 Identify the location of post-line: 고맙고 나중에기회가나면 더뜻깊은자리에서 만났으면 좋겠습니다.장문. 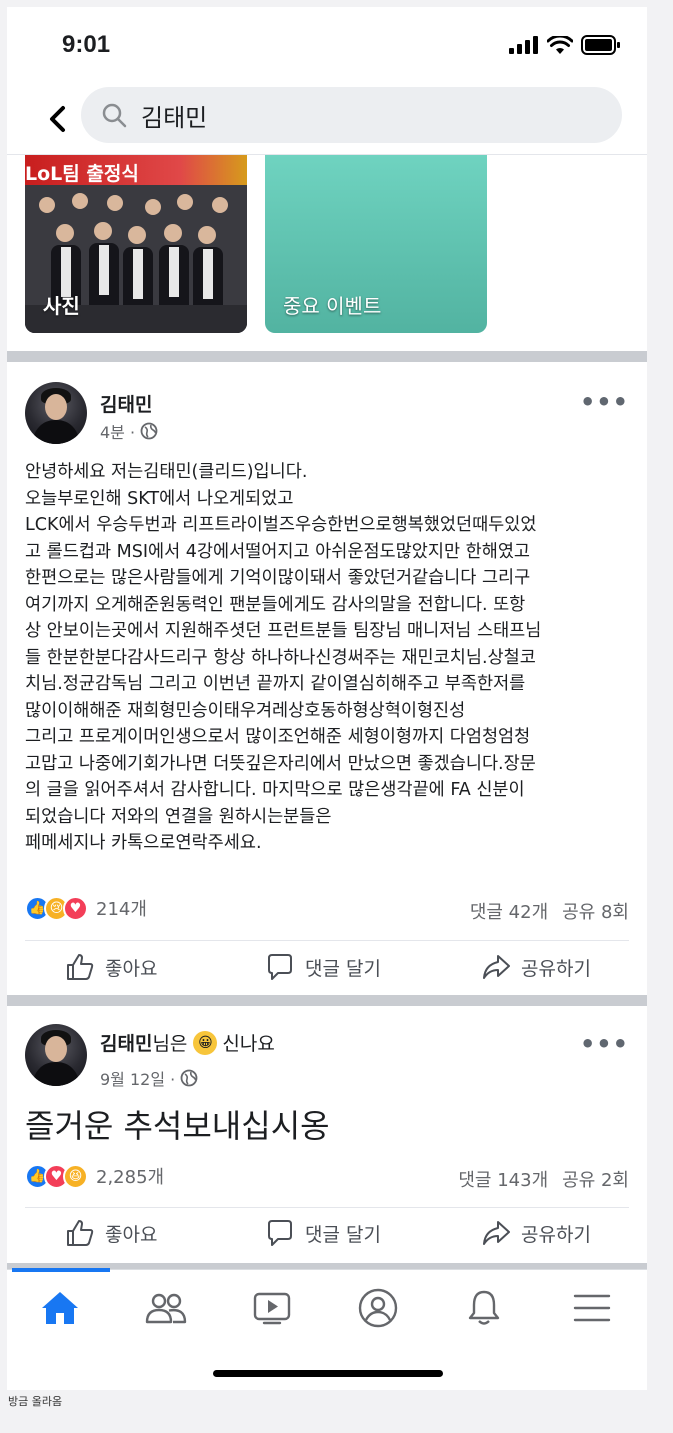
(280, 763).